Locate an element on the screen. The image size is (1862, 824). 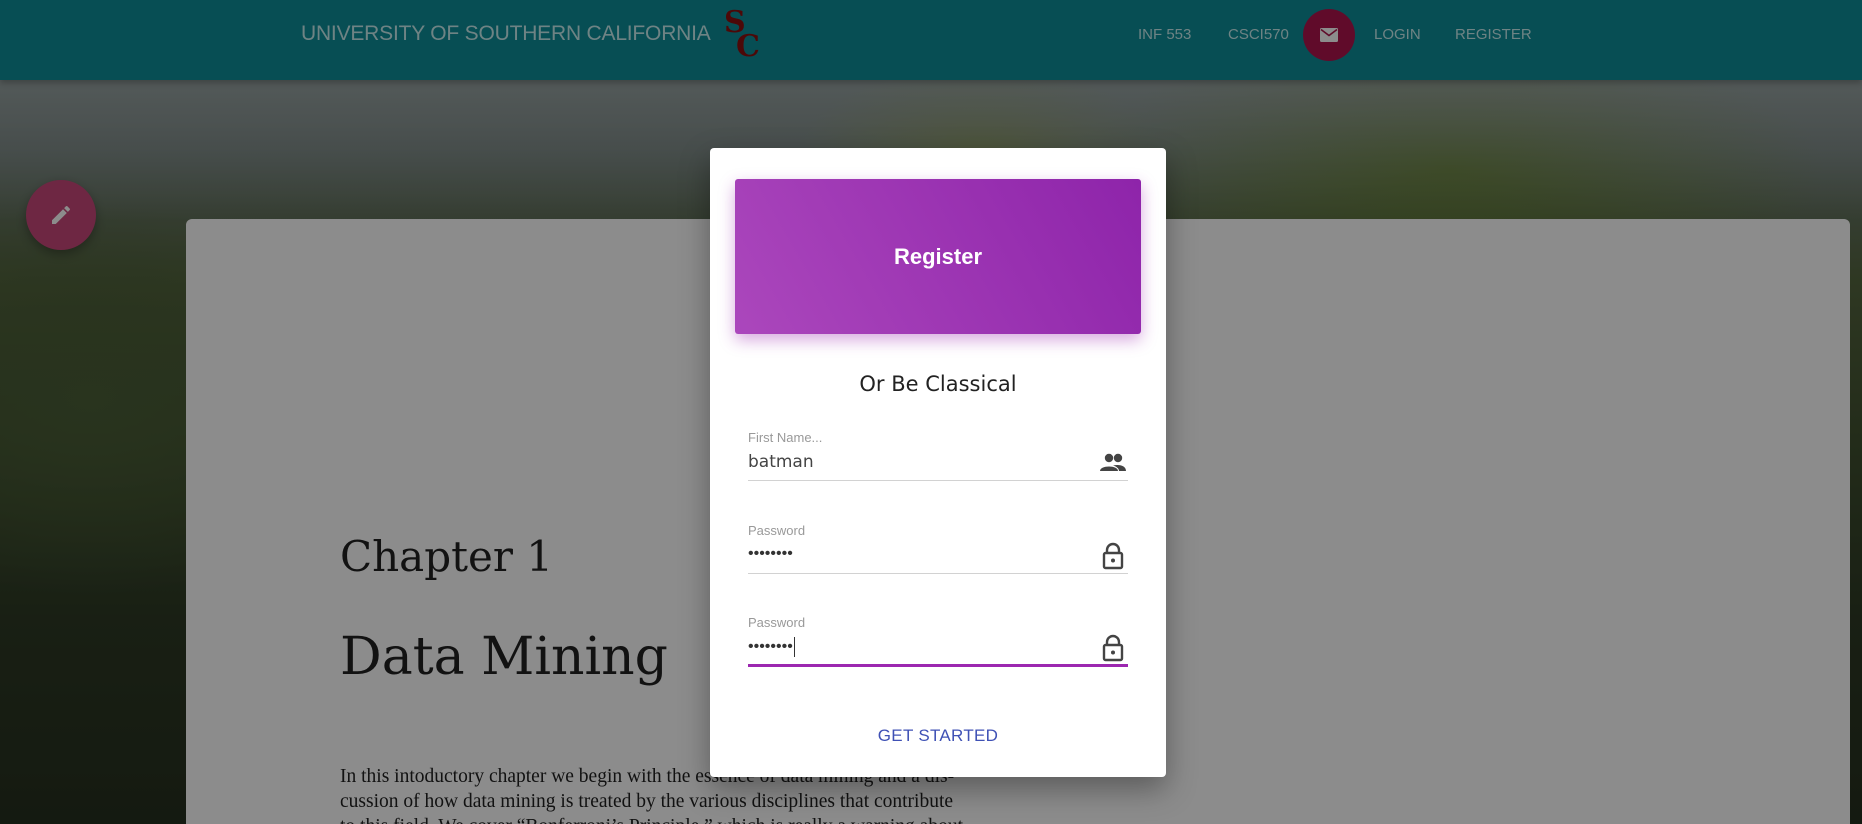
password-label: Password is located at coordinates (777, 530).